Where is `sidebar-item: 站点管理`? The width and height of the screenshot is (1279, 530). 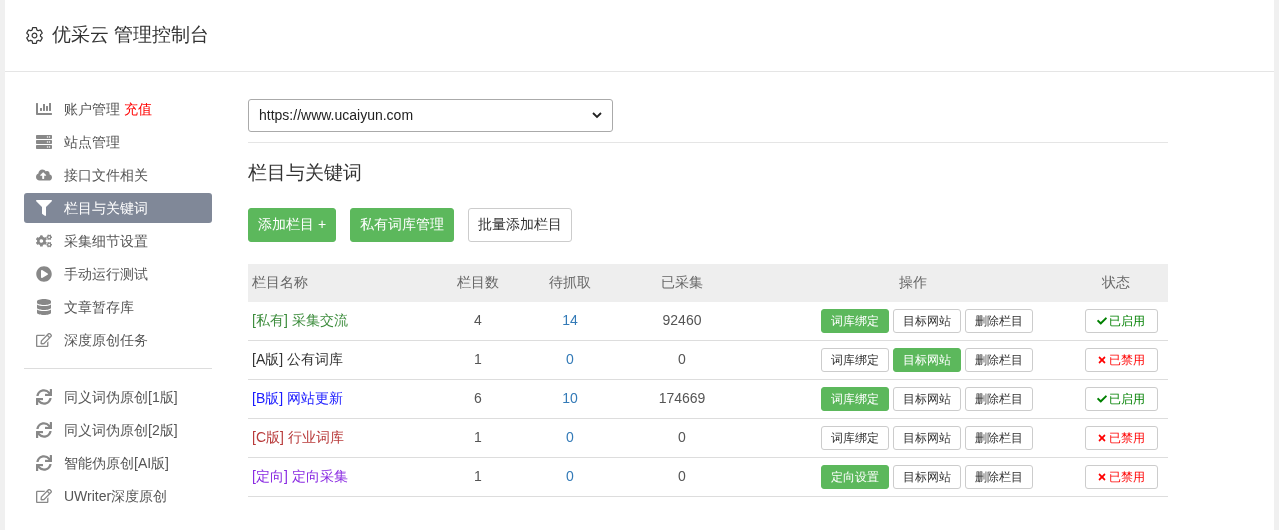 sidebar-item: 站点管理 is located at coordinates (118, 142).